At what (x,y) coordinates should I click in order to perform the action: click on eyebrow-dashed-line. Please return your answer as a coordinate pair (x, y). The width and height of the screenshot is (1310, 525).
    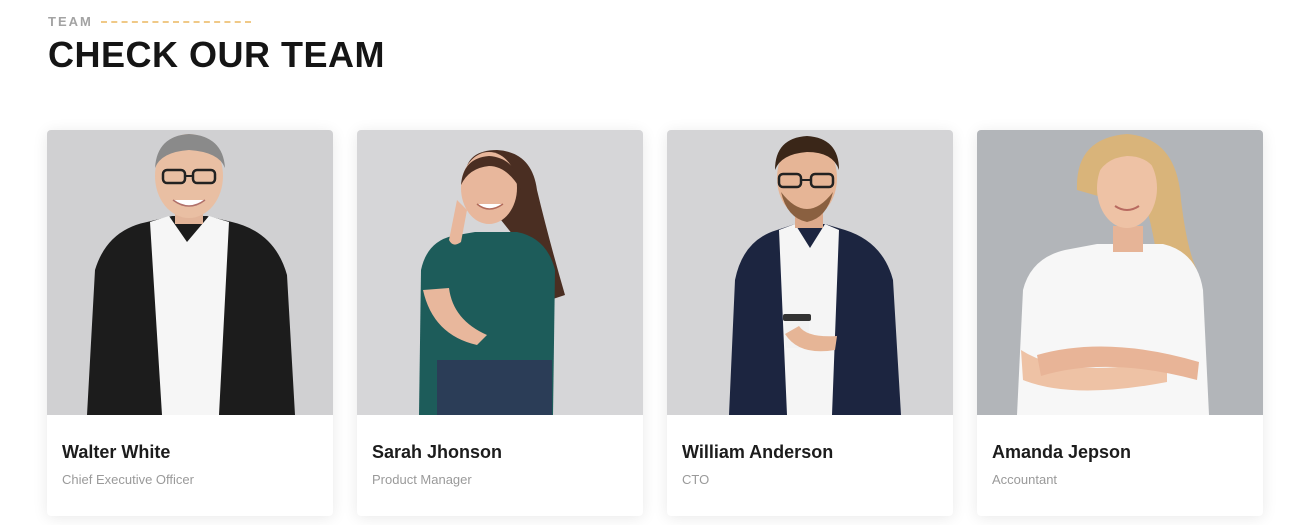
    Looking at the image, I should click on (175, 22).